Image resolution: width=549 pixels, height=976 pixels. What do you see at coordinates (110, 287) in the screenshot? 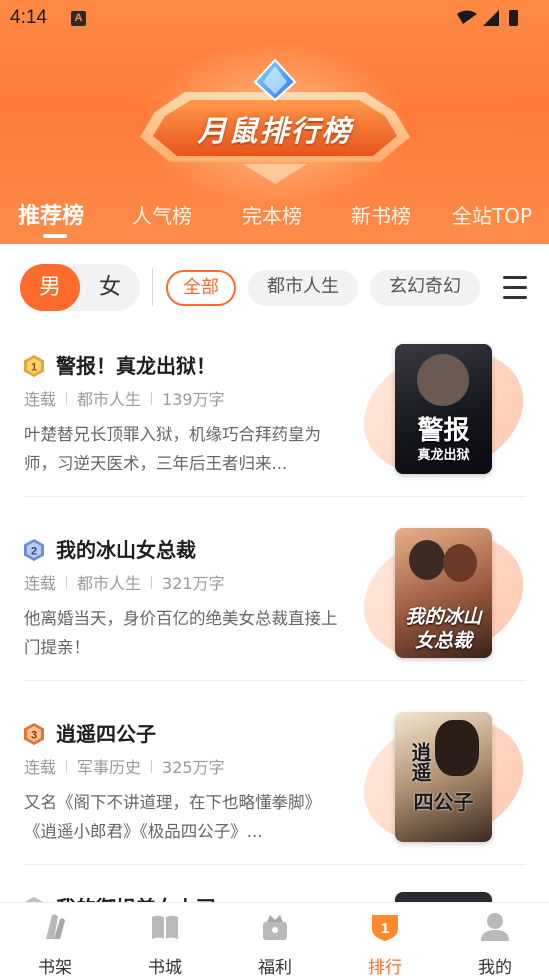
I see `gender-female-button: 女` at bounding box center [110, 287].